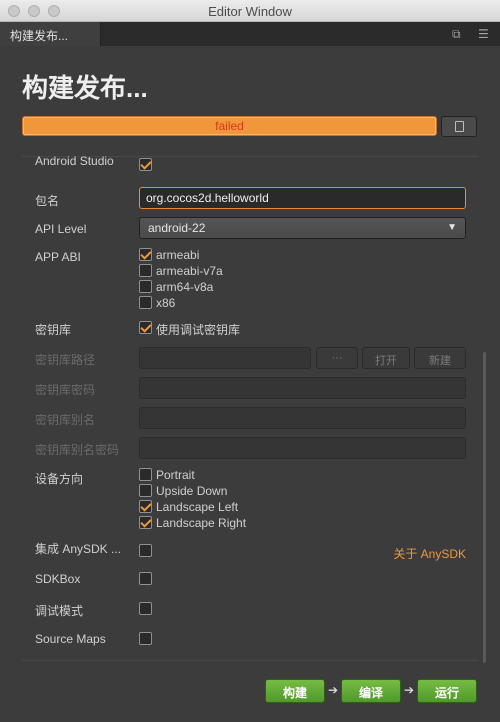 This screenshot has width=500, height=722. What do you see at coordinates (175, 475) in the screenshot?
I see `orientation-portrait-label: Portrait` at bounding box center [175, 475].